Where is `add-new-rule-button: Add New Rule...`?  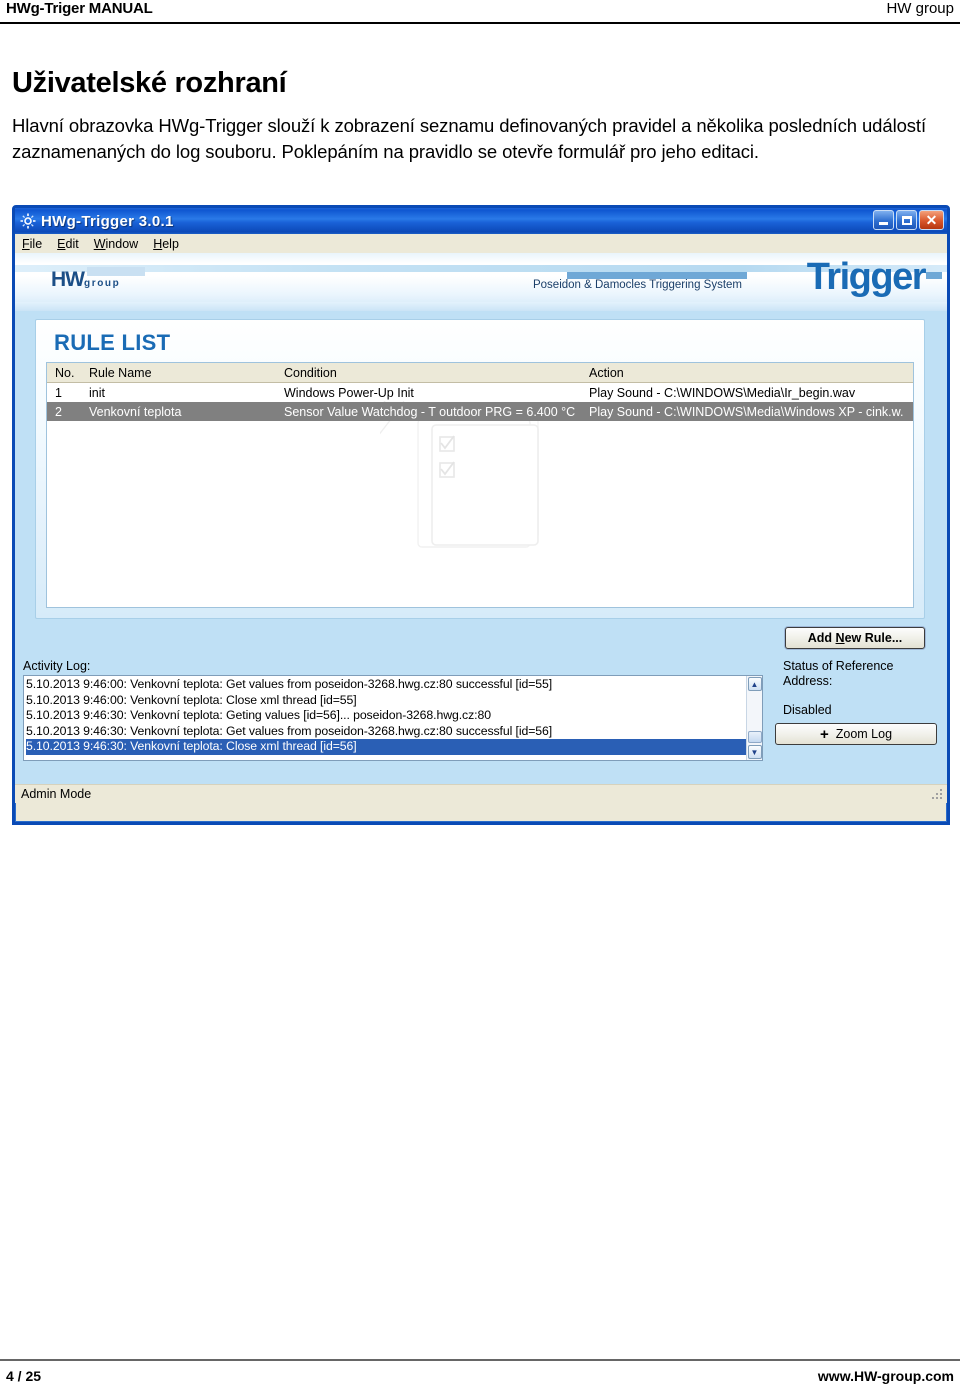
add-new-rule-button: Add New Rule... is located at coordinates (855, 638).